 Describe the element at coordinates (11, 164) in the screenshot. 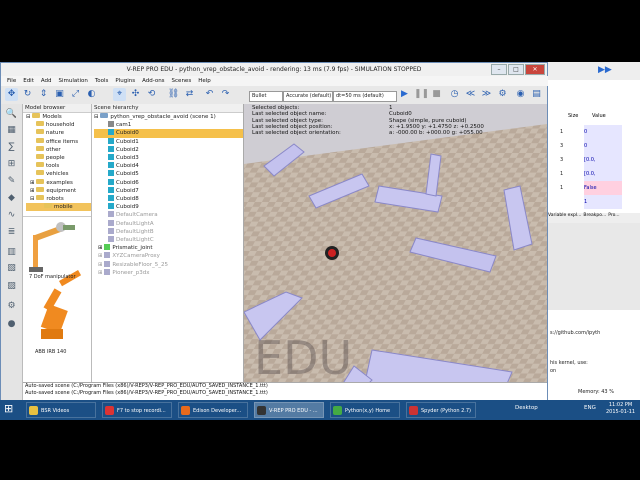

I see `collections-icon: ⊞` at that location.